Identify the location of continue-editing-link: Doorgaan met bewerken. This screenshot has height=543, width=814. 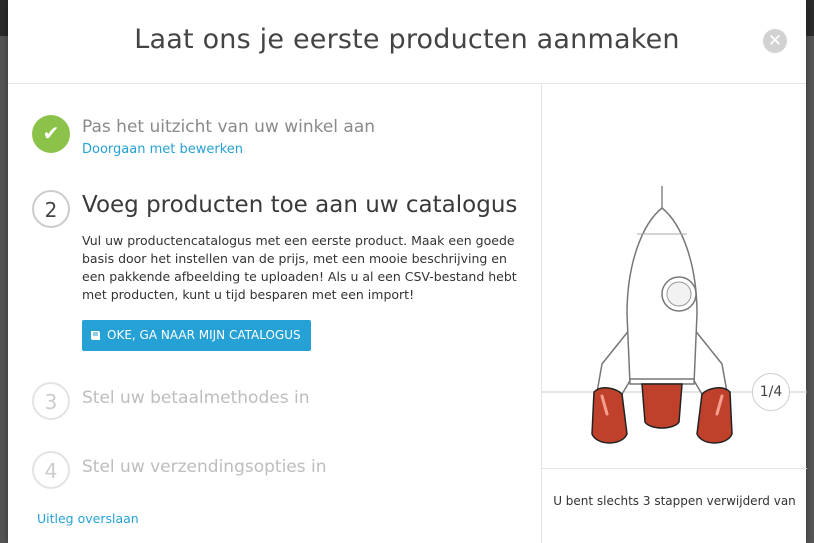
(162, 149).